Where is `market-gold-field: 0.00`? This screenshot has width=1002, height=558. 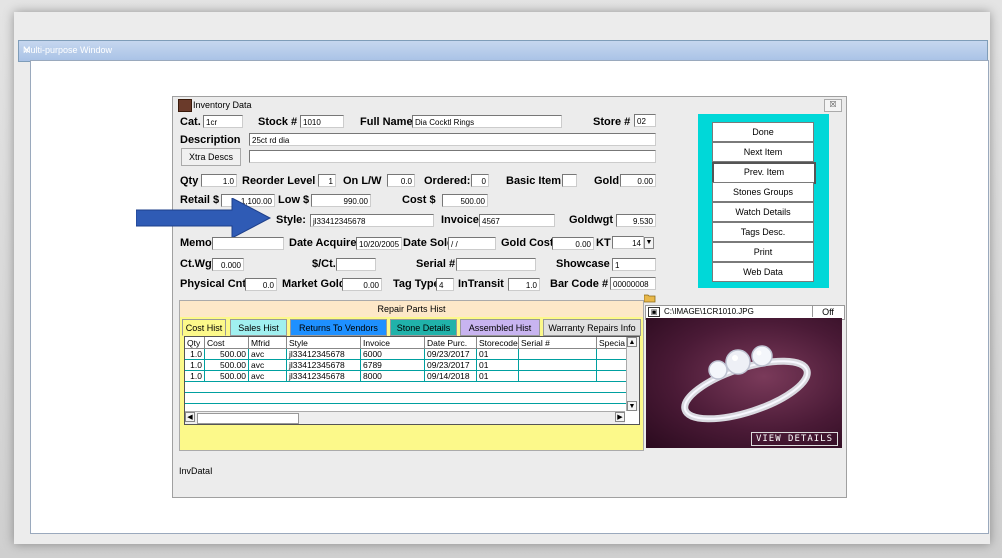
market-gold-field: 0.00 is located at coordinates (362, 284).